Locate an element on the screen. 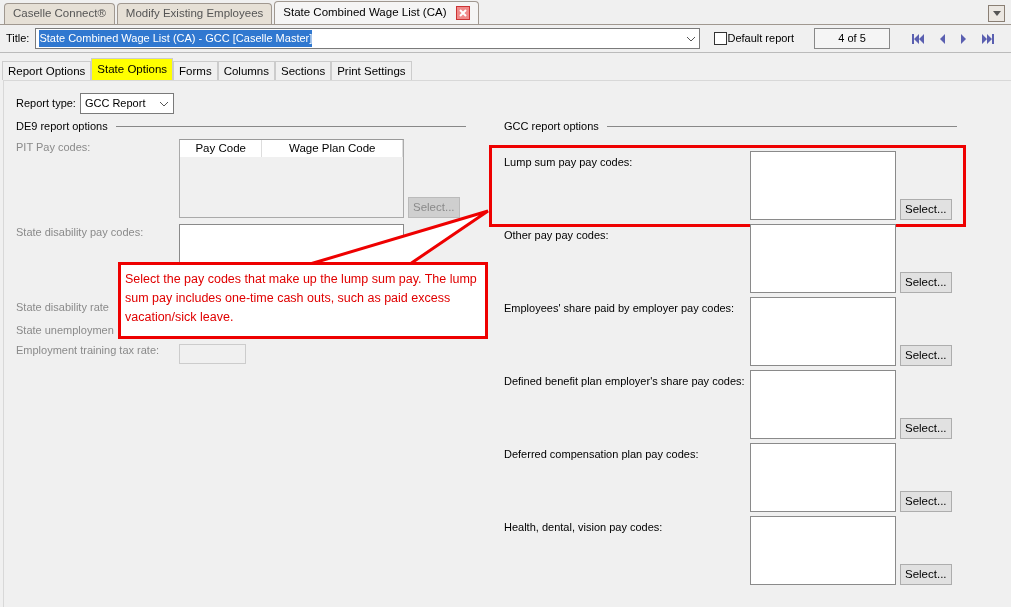 This screenshot has width=1011, height=607. tab: State Options is located at coordinates (132, 69).